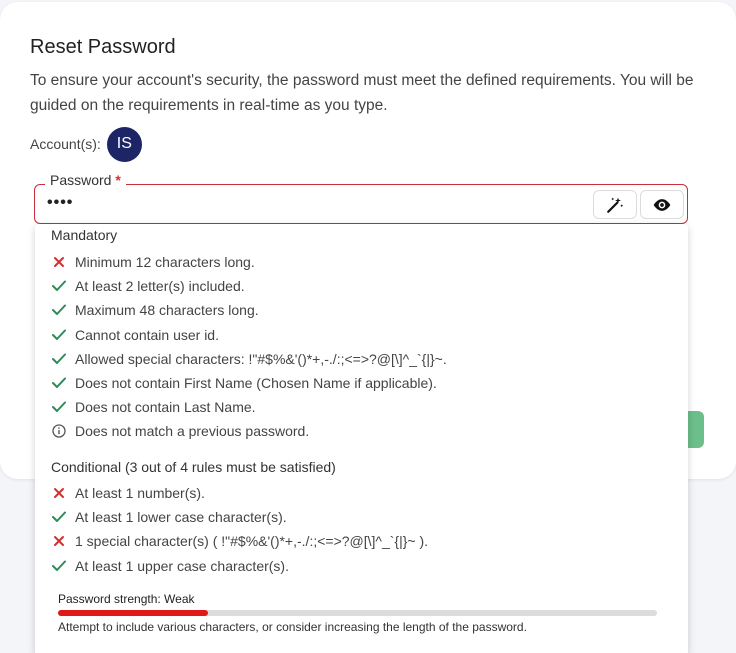 The width and height of the screenshot is (736, 653). I want to click on accounts-row: Account(s): IS, so click(86, 144).